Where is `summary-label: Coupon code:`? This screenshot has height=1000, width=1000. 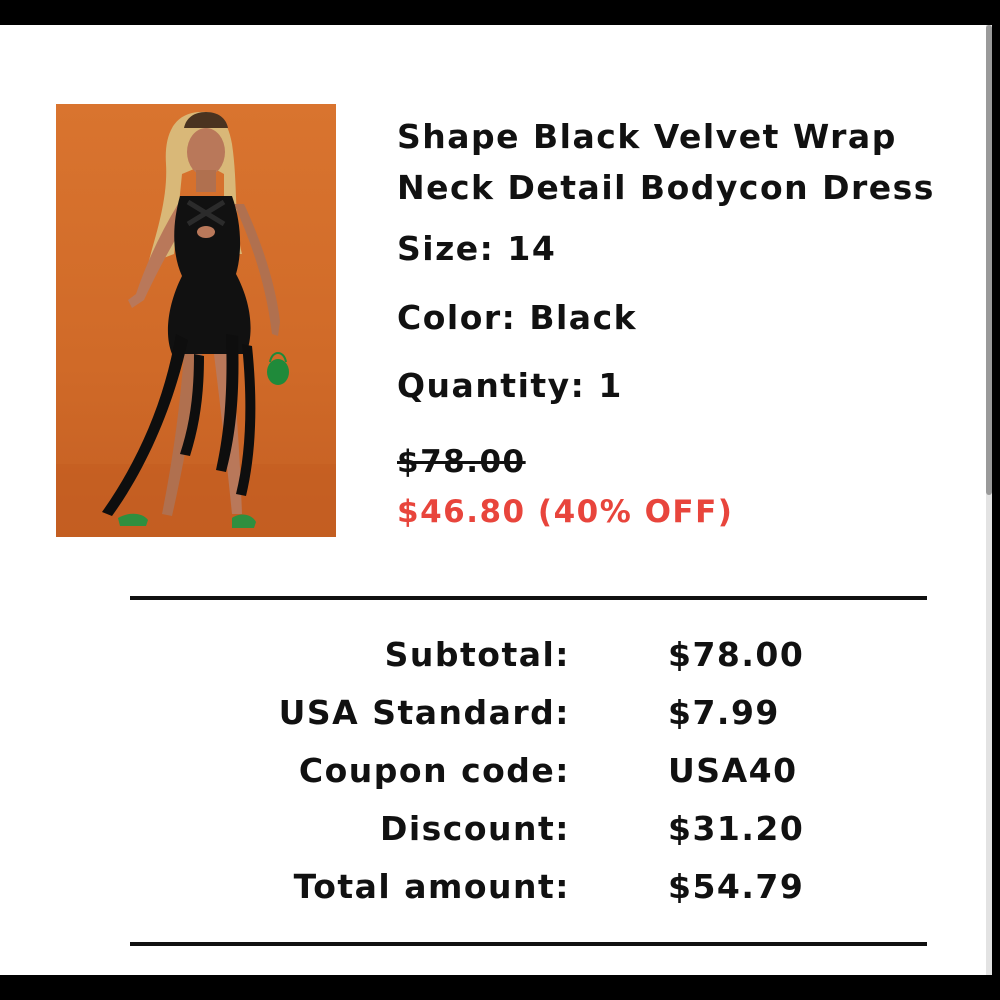 summary-label: Coupon code: is located at coordinates (434, 770).